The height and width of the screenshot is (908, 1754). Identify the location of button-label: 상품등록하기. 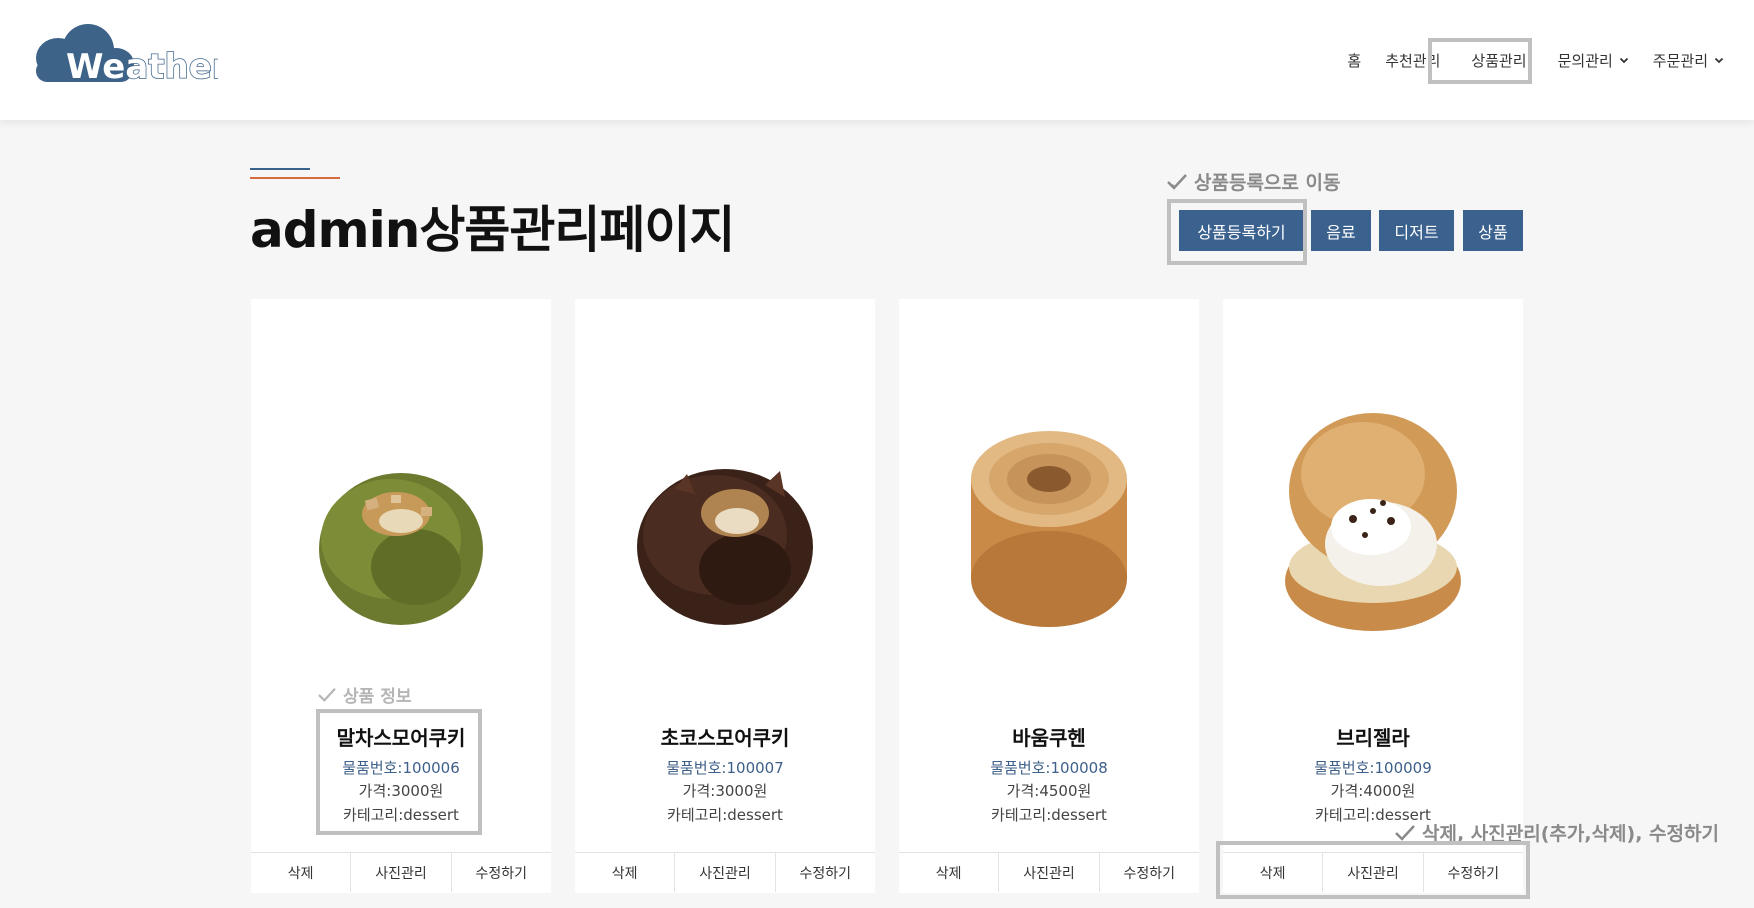
(1241, 232).